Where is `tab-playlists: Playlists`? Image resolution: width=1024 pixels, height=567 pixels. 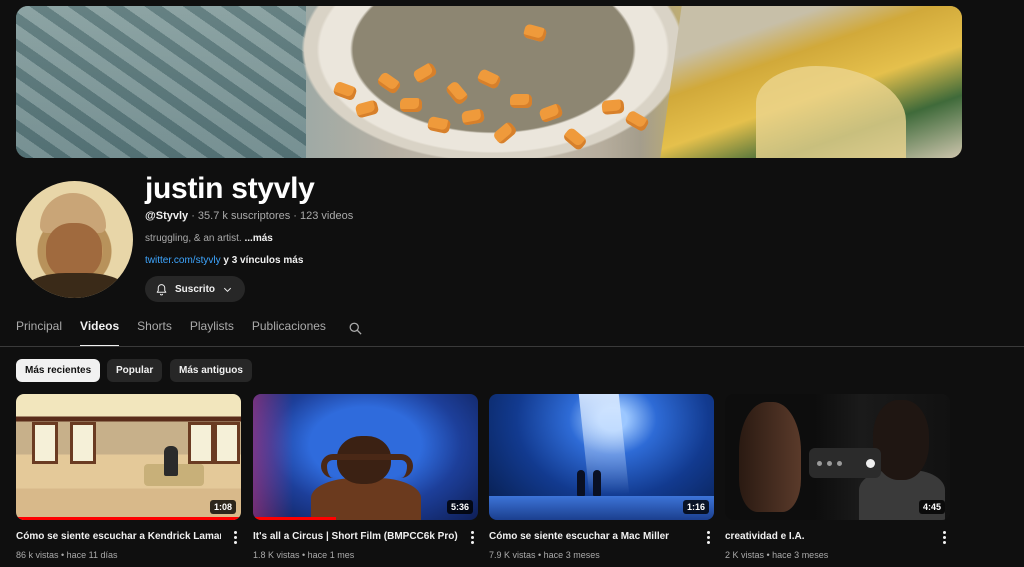
tab-playlists: Playlists is located at coordinates (212, 333).